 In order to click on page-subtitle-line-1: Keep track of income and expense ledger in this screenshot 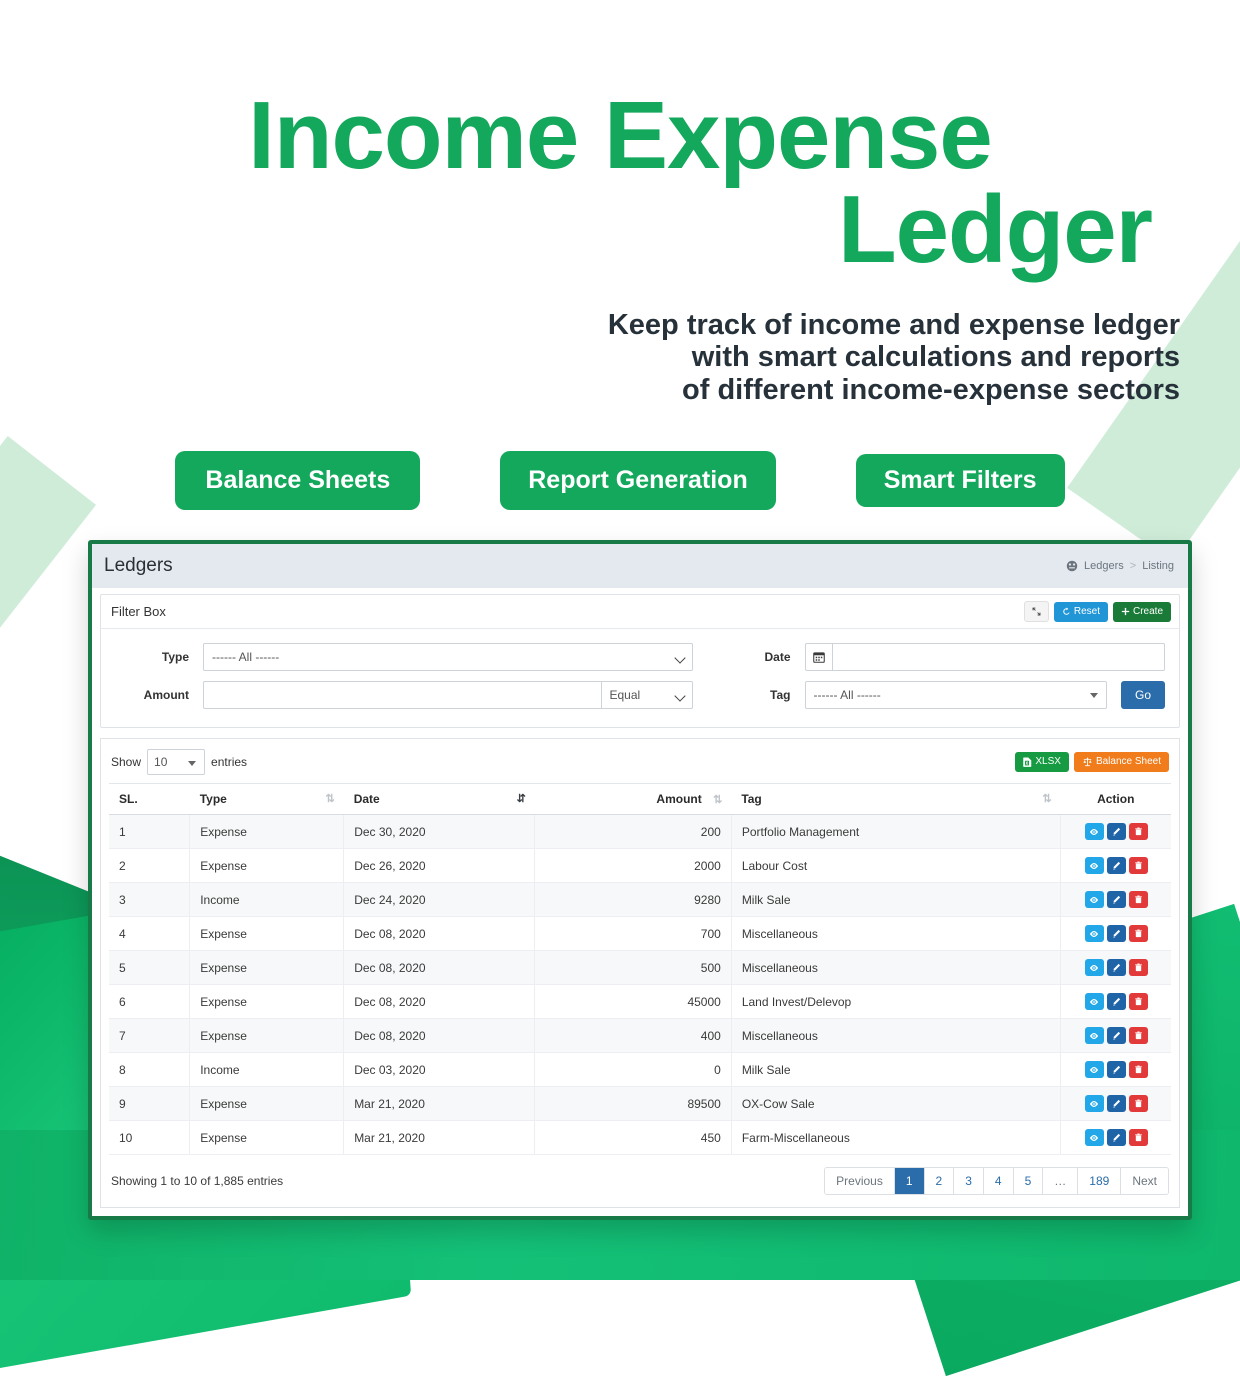, I will do `click(893, 324)`.